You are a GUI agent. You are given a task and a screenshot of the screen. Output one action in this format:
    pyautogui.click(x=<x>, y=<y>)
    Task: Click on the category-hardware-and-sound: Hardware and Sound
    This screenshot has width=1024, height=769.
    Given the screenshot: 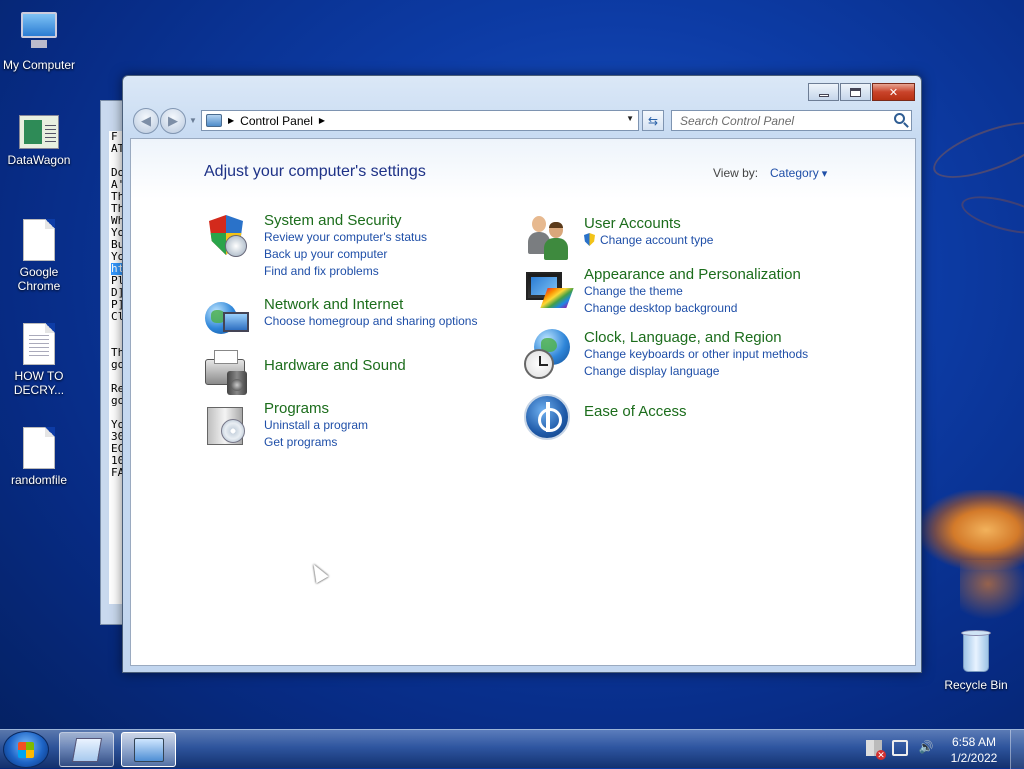 What is the action you would take?
    pyautogui.click(x=335, y=365)
    